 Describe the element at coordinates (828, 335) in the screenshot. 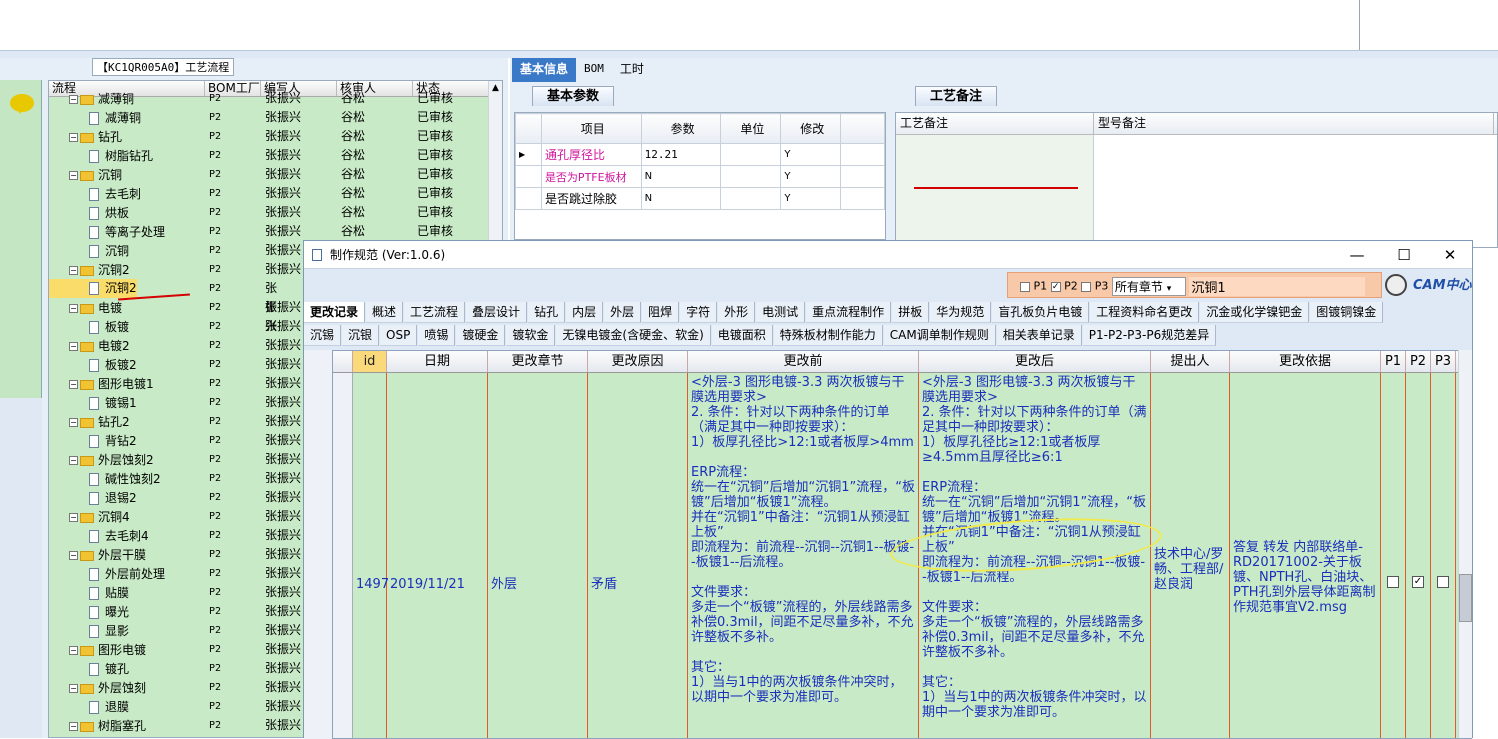

I see `chapter-tab: 特殊板材制作能力` at that location.